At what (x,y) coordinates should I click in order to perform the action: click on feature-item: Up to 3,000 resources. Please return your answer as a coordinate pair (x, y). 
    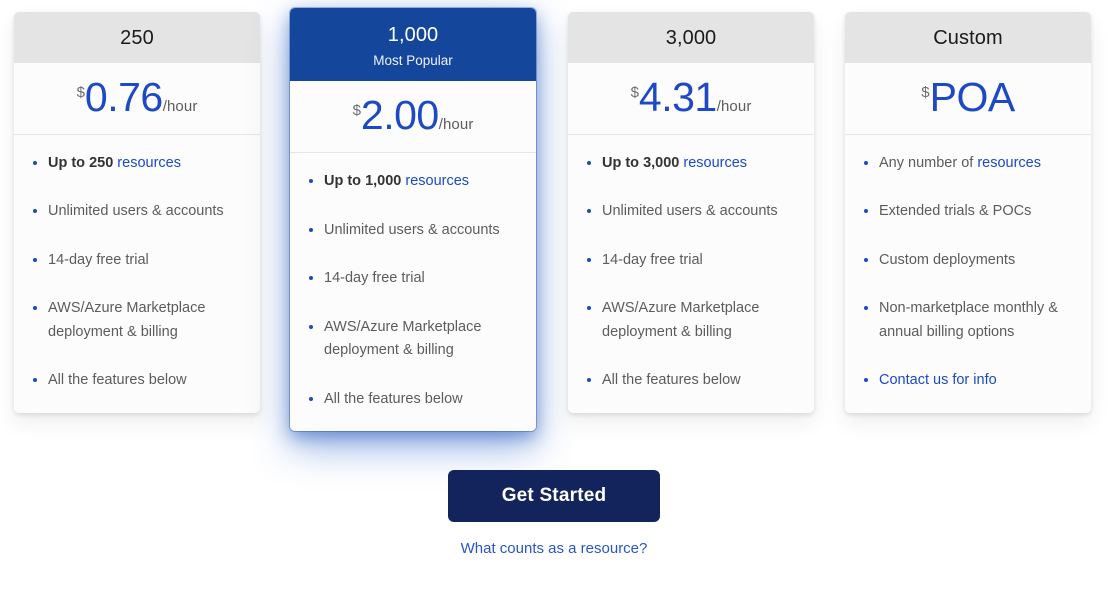
    Looking at the image, I should click on (692, 163).